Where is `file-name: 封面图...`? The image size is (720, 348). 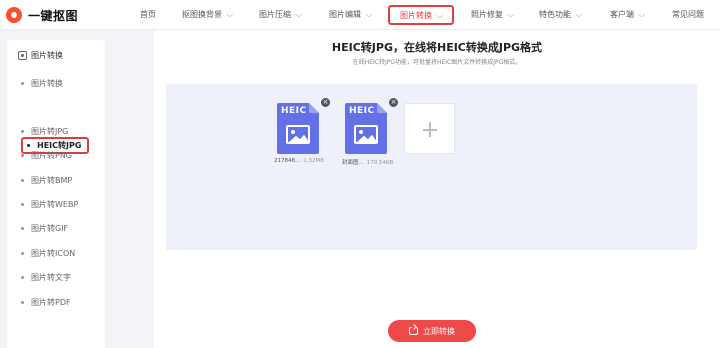
file-name: 封面图... is located at coordinates (353, 163).